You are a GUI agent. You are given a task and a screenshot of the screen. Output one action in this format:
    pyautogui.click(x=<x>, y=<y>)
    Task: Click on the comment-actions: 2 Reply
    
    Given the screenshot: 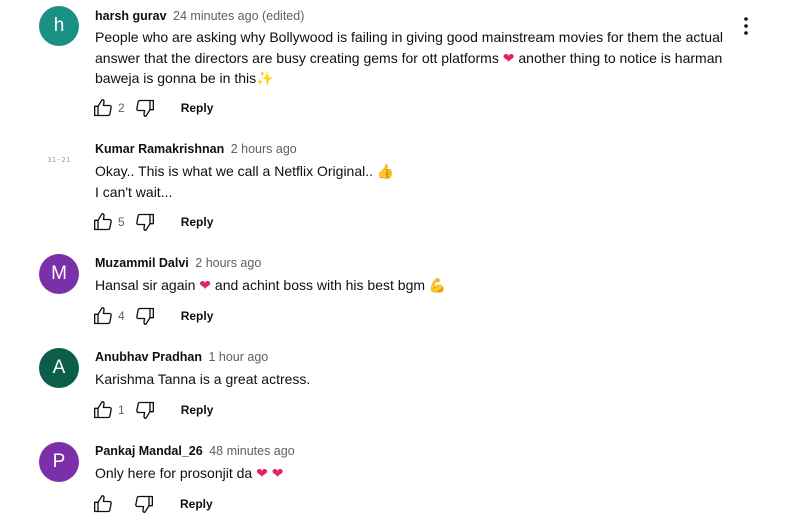 What is the action you would take?
    pyautogui.click(x=152, y=108)
    